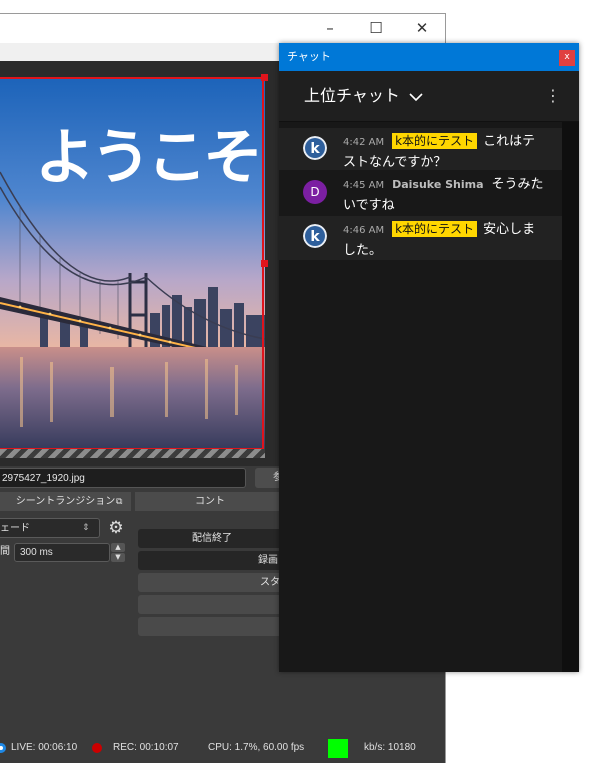  Describe the element at coordinates (416, 97) in the screenshot. I see `chevron-down-icon` at that location.